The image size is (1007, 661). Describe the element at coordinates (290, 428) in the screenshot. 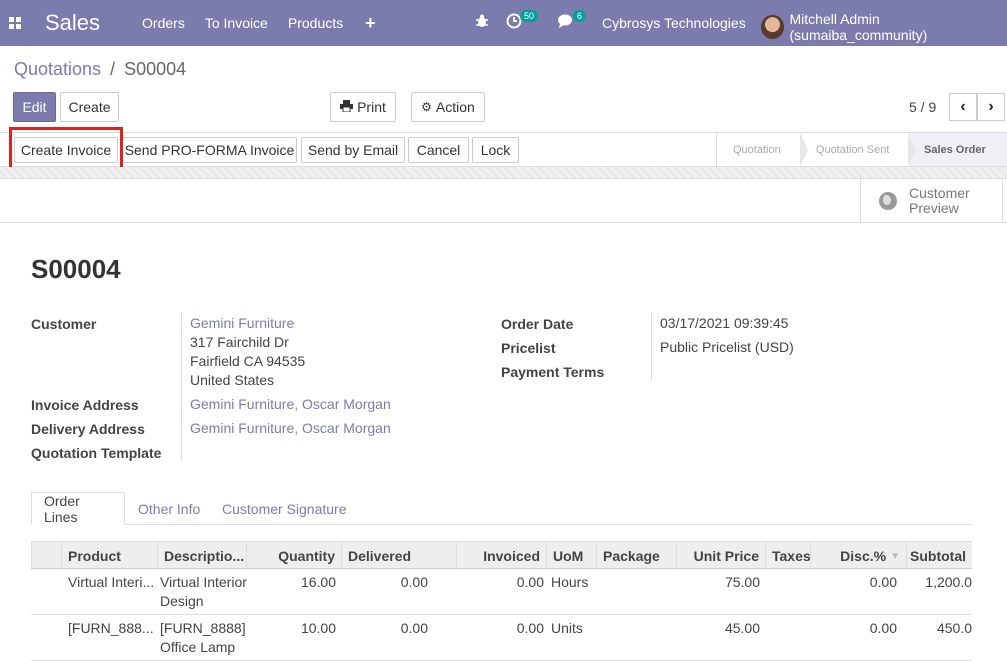

I see `delivery-address-link: Gemini Furniture, Oscar Morgan` at that location.